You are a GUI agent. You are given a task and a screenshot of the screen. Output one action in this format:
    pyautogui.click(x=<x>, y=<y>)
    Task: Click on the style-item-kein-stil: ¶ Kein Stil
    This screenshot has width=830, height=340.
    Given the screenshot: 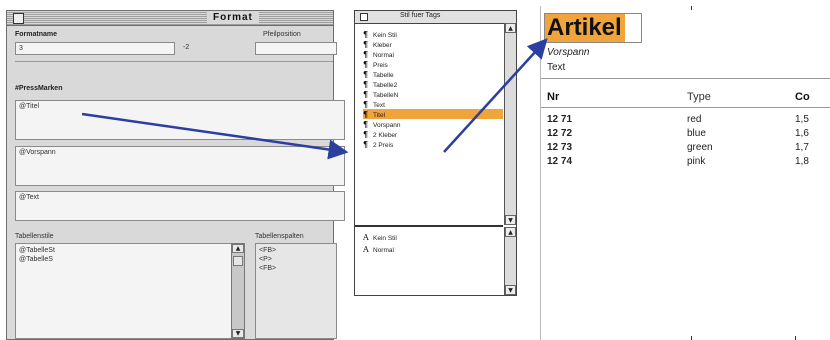 What is the action you would take?
    pyautogui.click(x=432, y=34)
    